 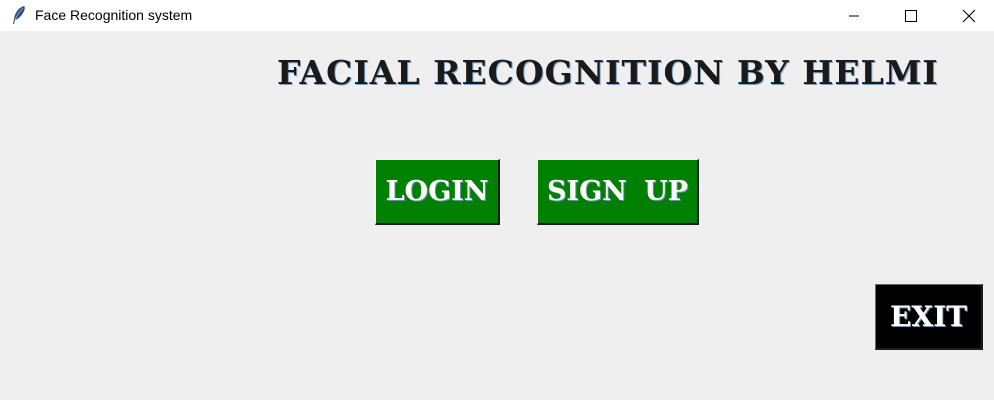 I want to click on minimize-icon, so click(x=854, y=16).